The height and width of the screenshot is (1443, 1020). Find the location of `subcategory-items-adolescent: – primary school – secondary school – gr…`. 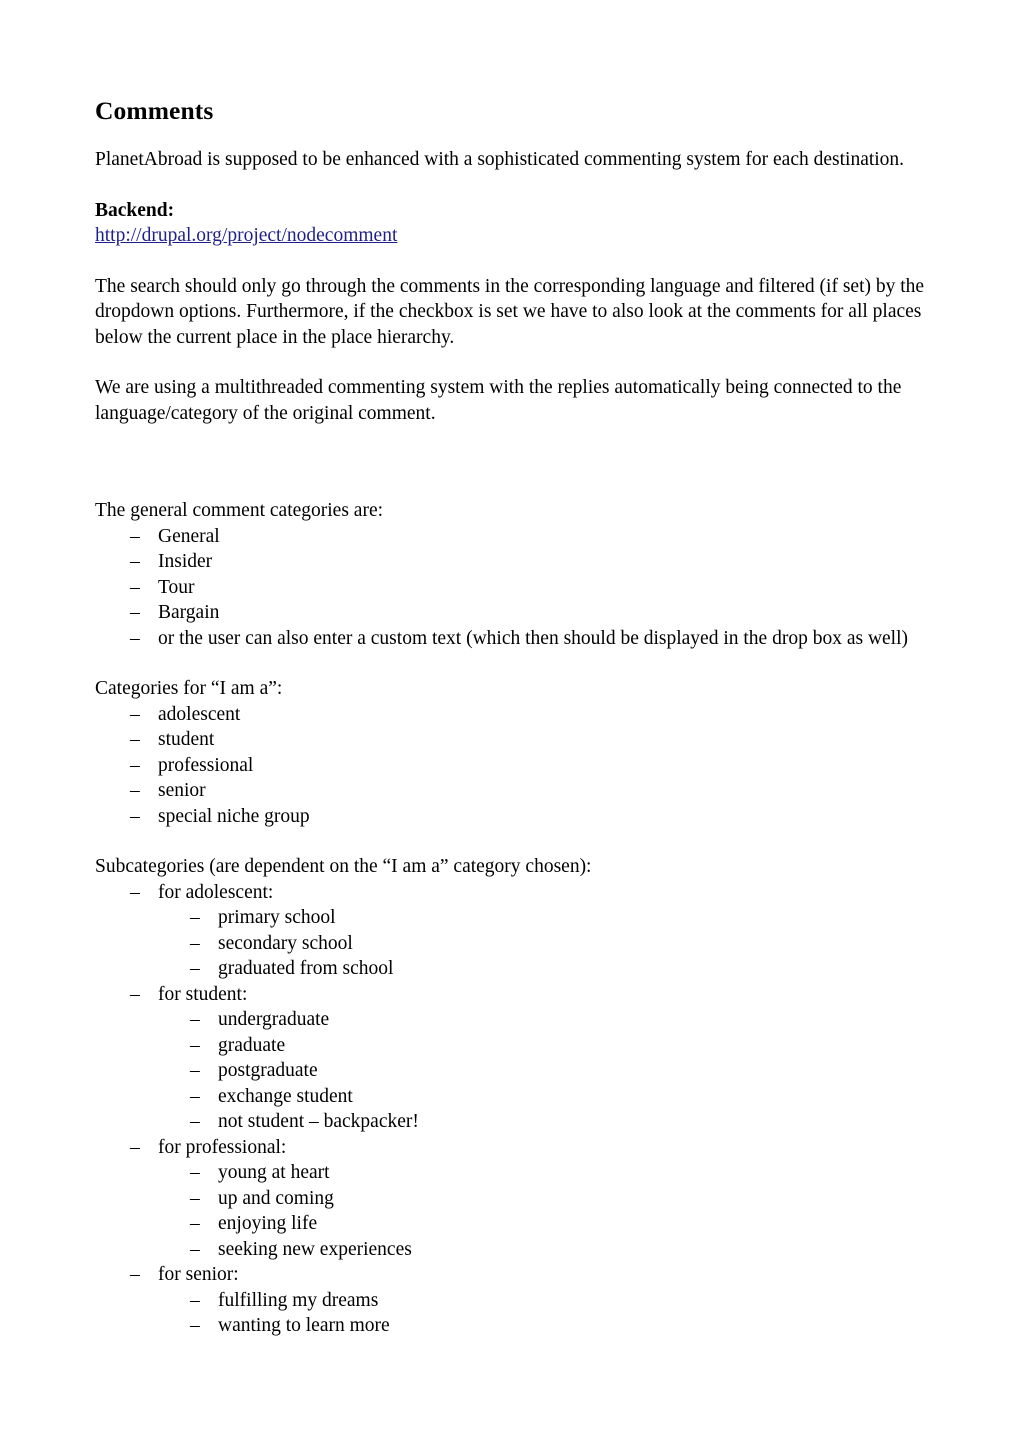

subcategory-items-adolescent: – primary school – secondary school – gr… is located at coordinates (558, 943).